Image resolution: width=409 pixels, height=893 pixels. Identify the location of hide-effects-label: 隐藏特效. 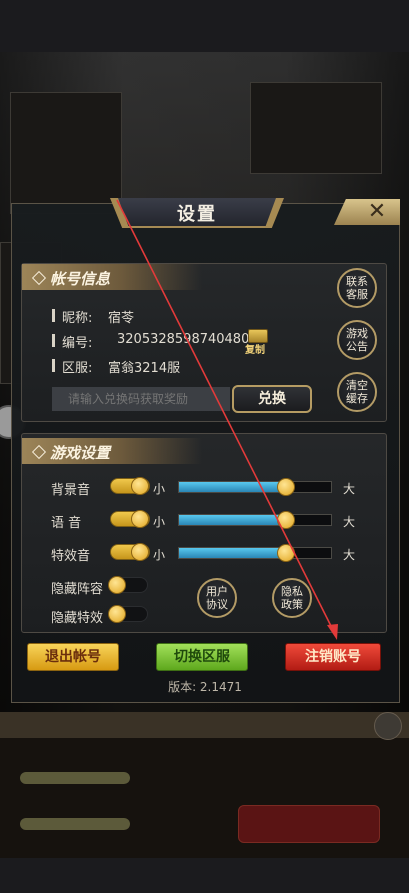
(77, 618).